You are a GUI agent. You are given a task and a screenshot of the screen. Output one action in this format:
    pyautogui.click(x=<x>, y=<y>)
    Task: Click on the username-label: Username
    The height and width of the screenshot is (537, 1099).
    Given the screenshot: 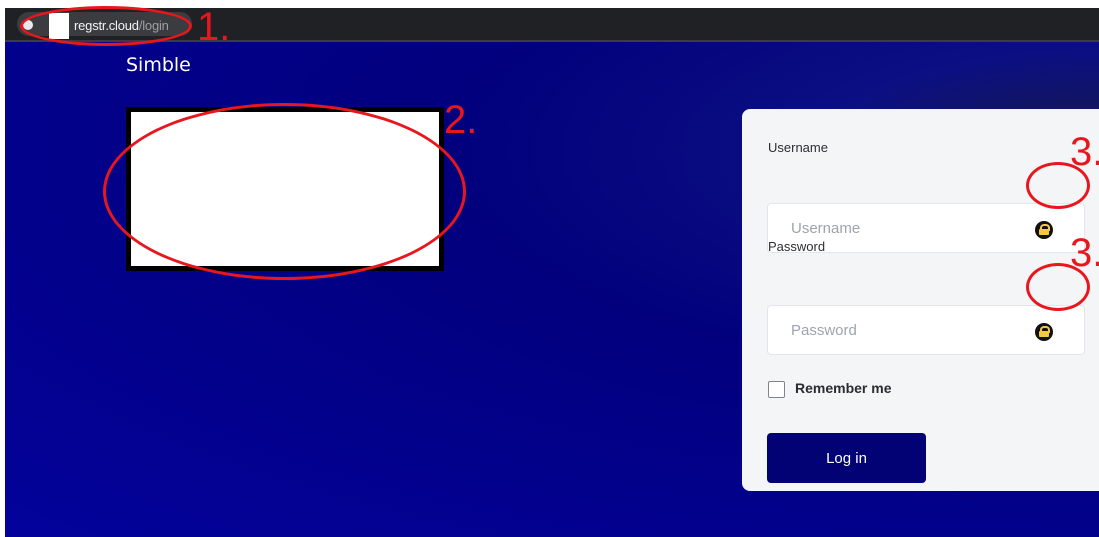 What is the action you would take?
    pyautogui.click(x=798, y=147)
    